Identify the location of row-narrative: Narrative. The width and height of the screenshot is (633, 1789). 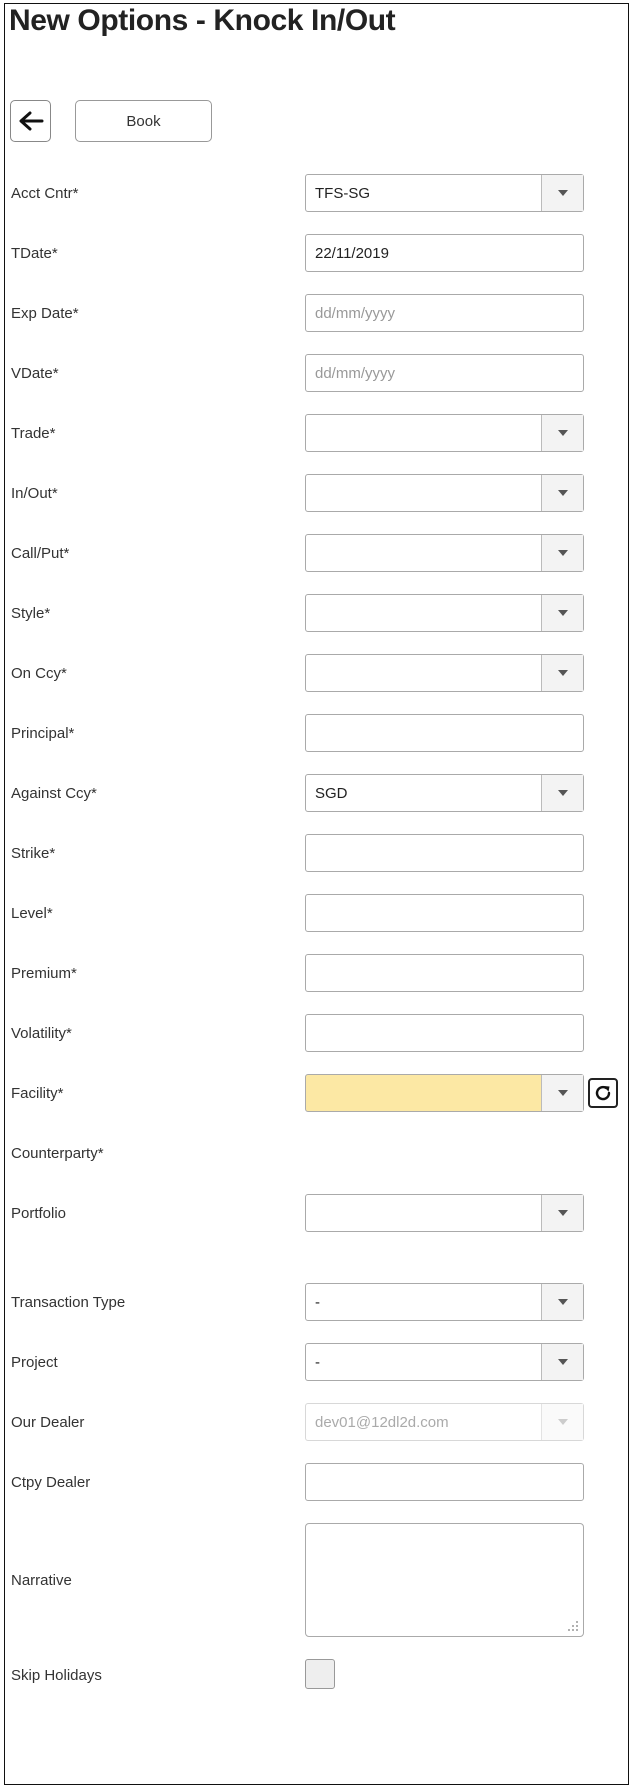
(317, 1580).